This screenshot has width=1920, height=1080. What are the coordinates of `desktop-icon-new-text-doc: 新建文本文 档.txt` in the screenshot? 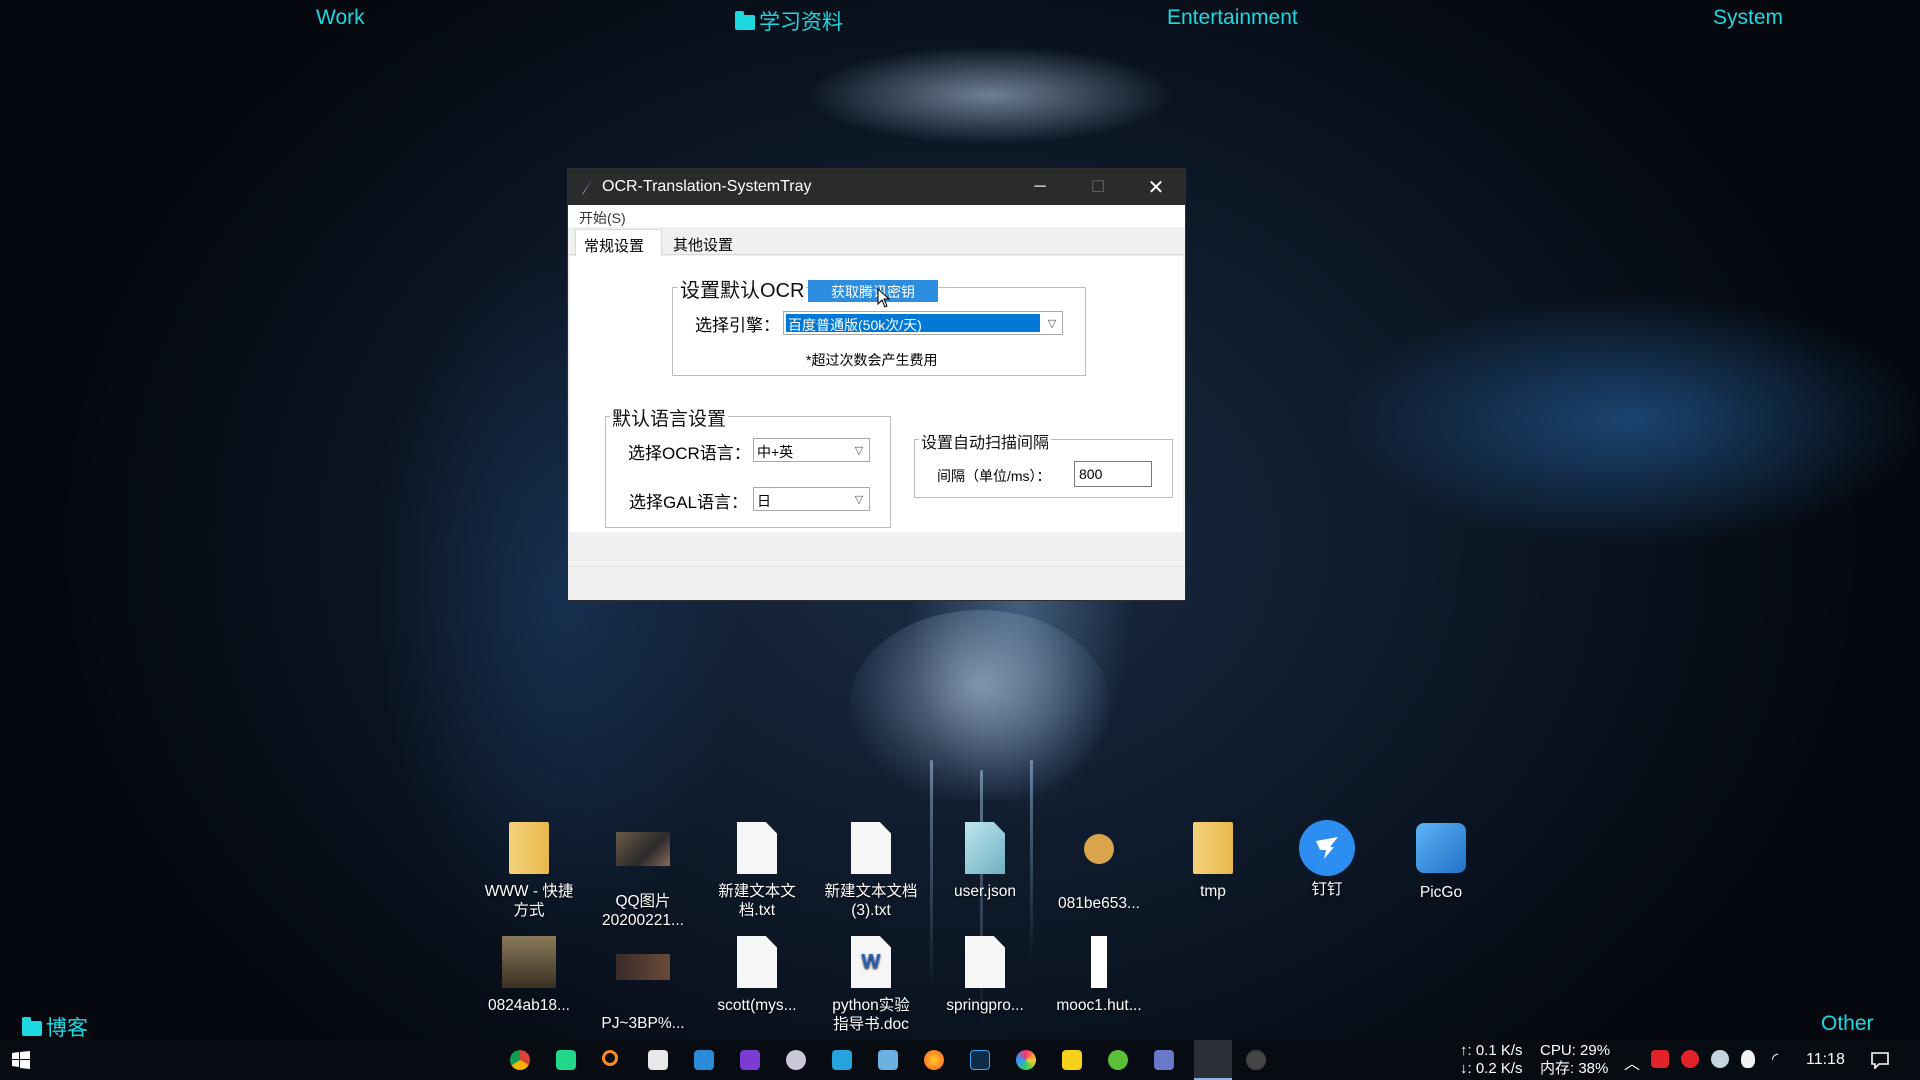 It's located at (757, 870).